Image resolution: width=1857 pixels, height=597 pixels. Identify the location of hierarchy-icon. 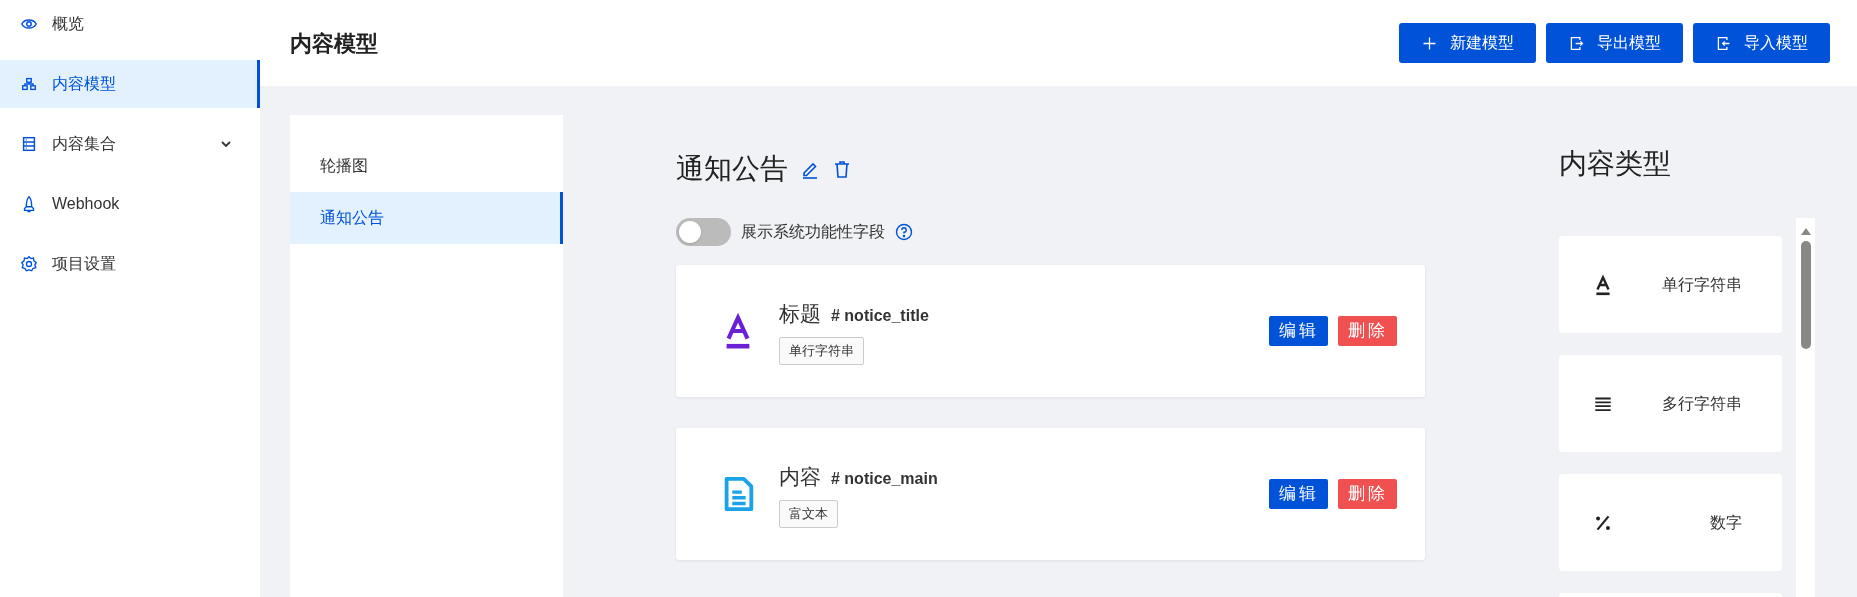
(29, 84).